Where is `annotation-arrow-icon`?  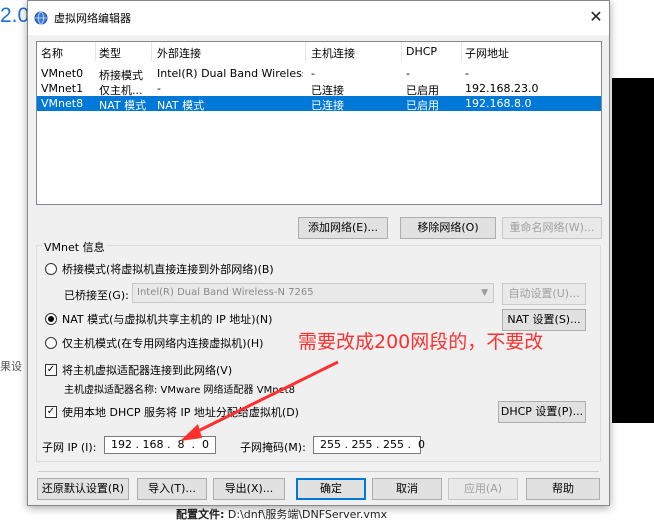 annotation-arrow-icon is located at coordinates (259, 400).